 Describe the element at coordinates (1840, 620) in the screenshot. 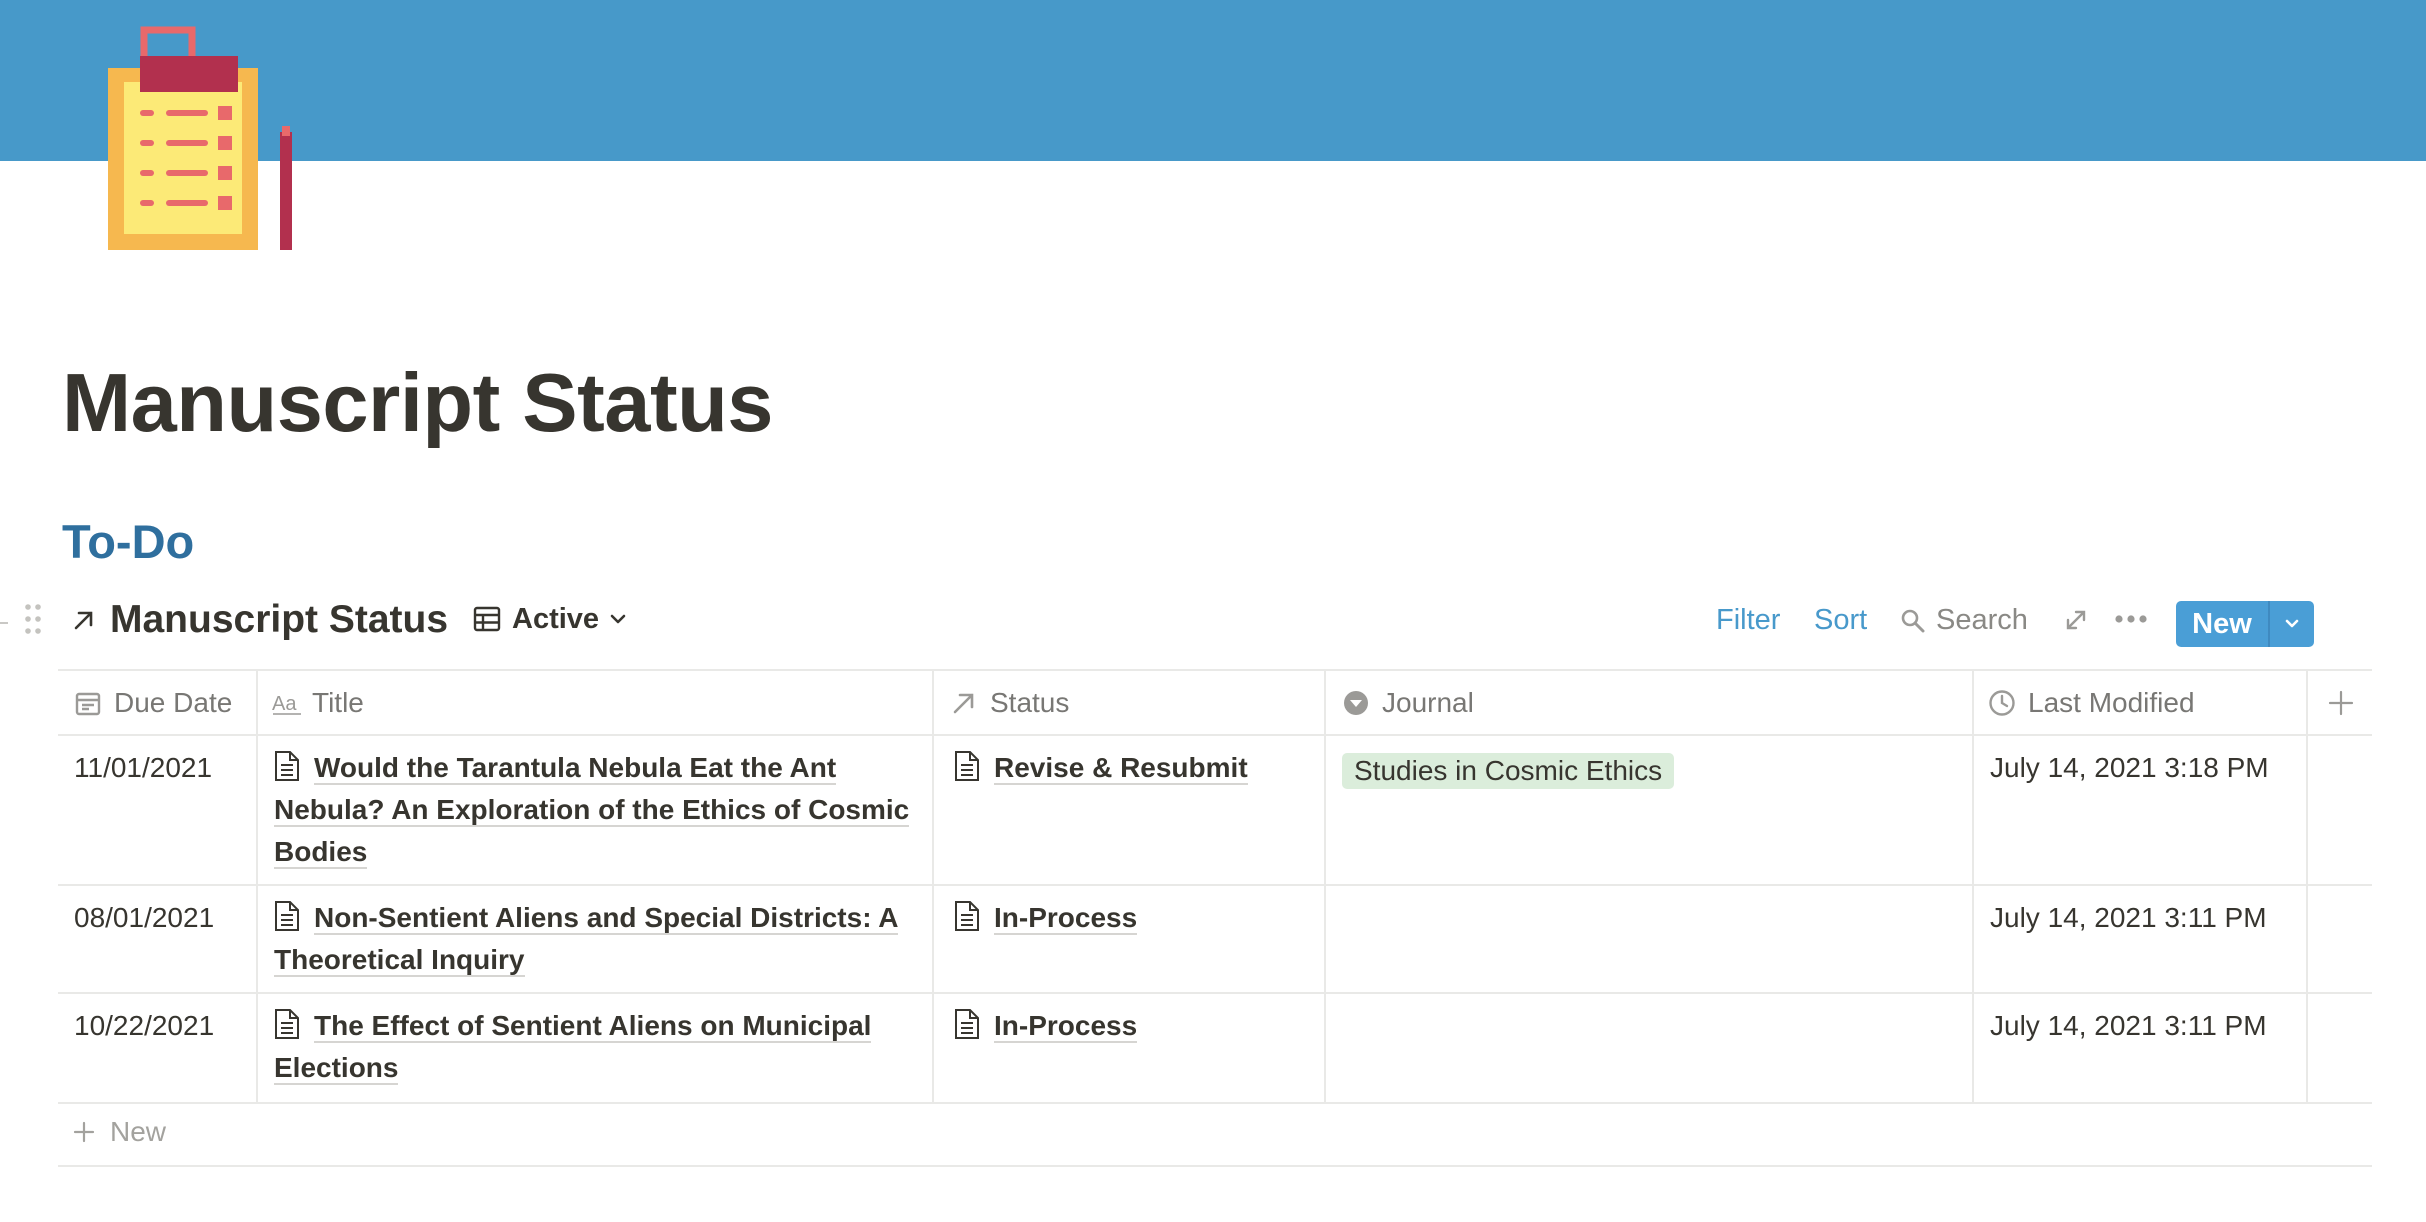

I see `sort-button: Sort` at that location.